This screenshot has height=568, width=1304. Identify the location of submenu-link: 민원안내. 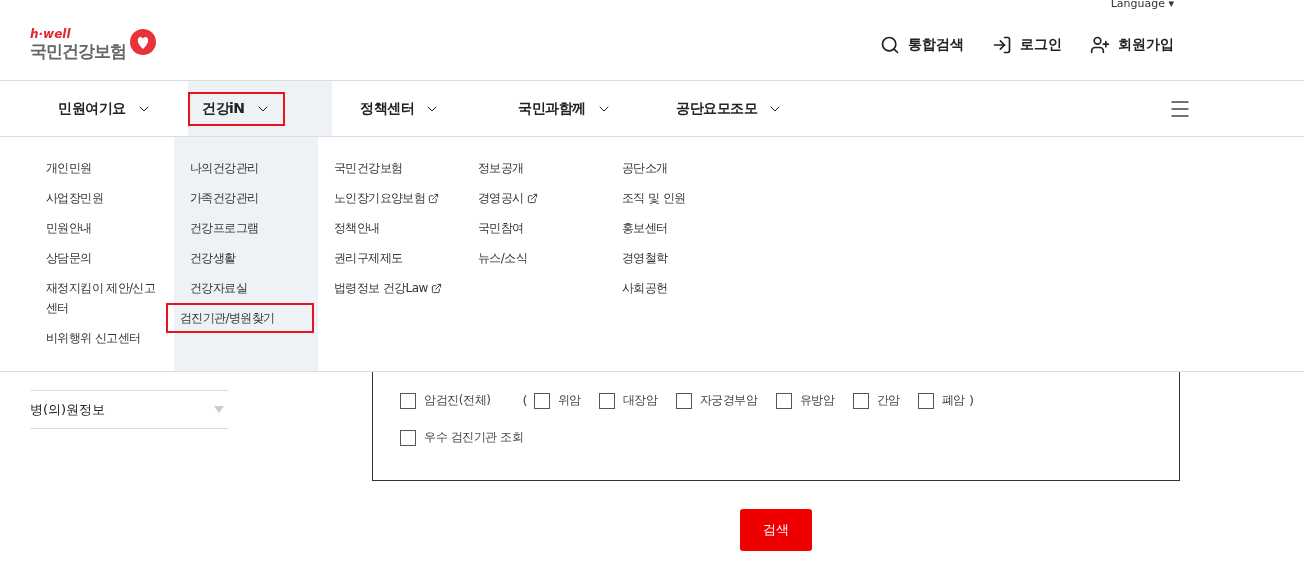
(101, 228).